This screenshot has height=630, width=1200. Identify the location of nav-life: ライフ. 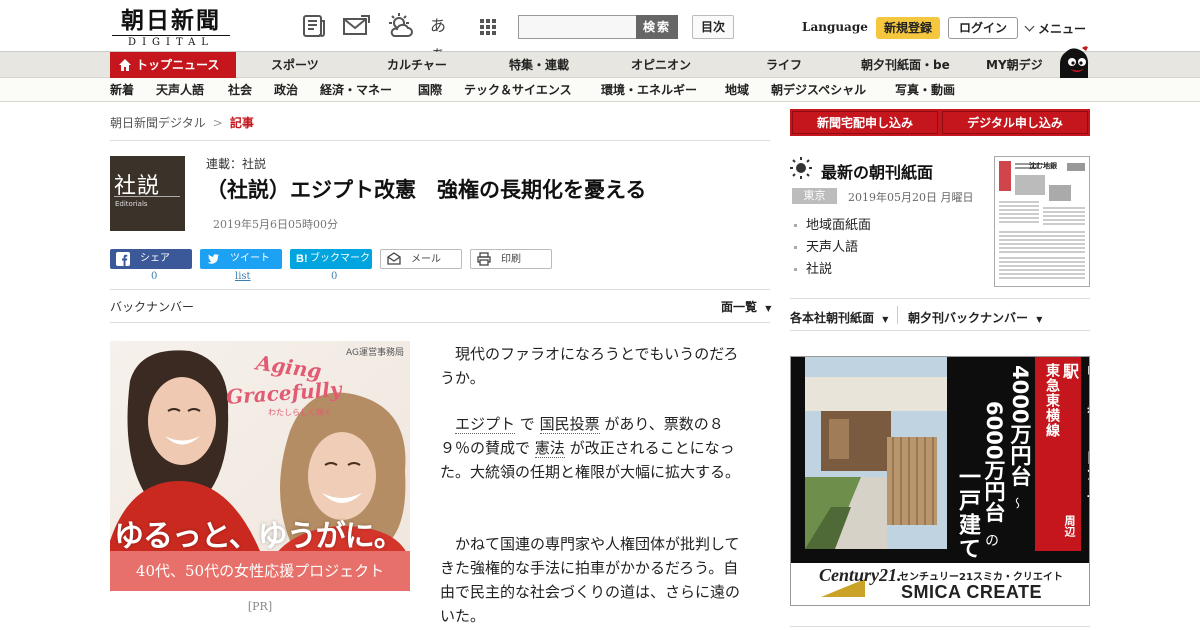
(784, 65).